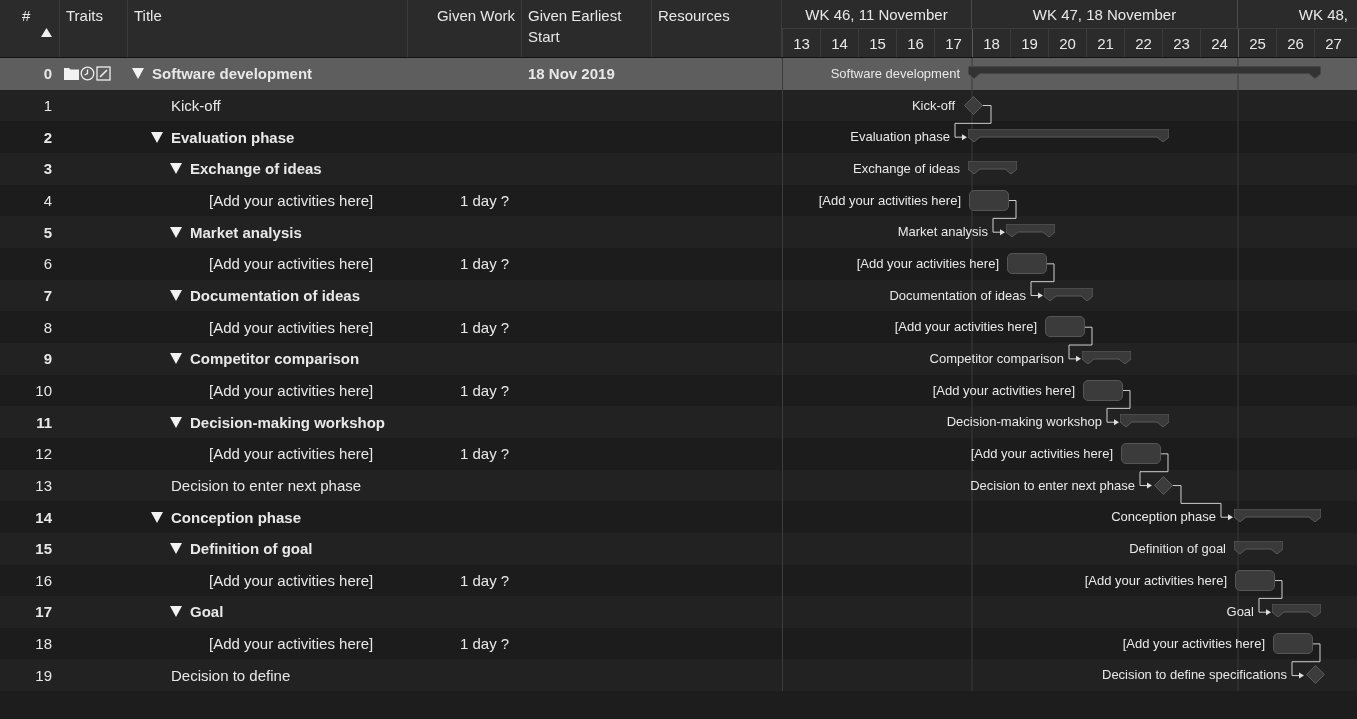 This screenshot has height=719, width=1357. What do you see at coordinates (571, 74) in the screenshot?
I see `earliest-start: 18 Nov 2019` at bounding box center [571, 74].